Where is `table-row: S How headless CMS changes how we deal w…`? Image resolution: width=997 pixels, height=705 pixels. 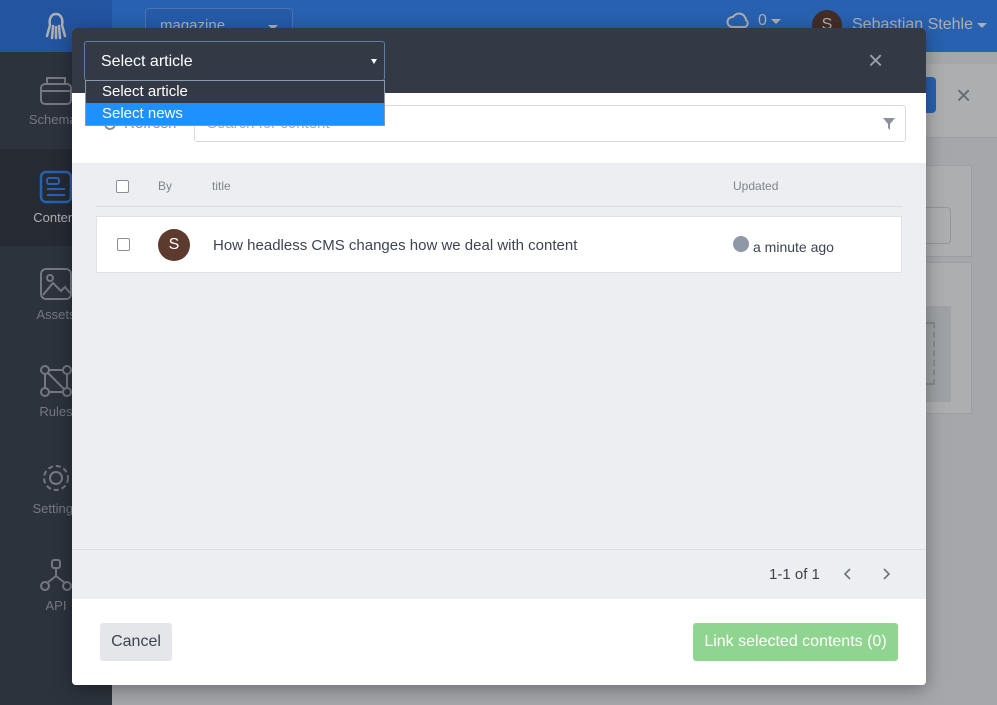 table-row: S How headless CMS changes how we deal w… is located at coordinates (499, 244).